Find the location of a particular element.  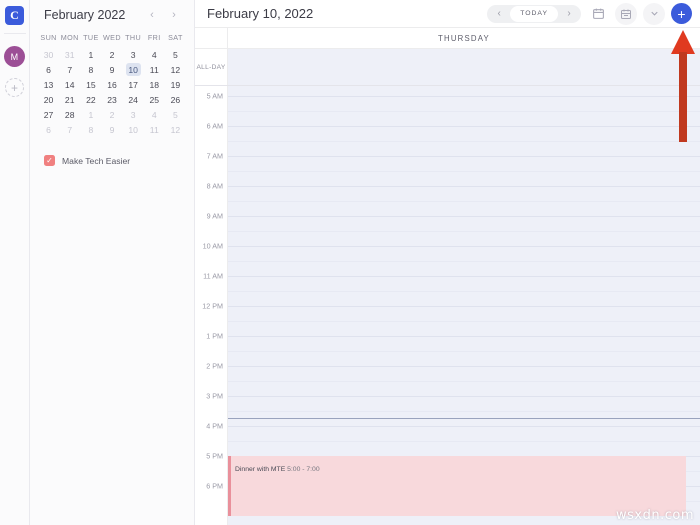

mini-day-cell: 31 is located at coordinates (69, 54).